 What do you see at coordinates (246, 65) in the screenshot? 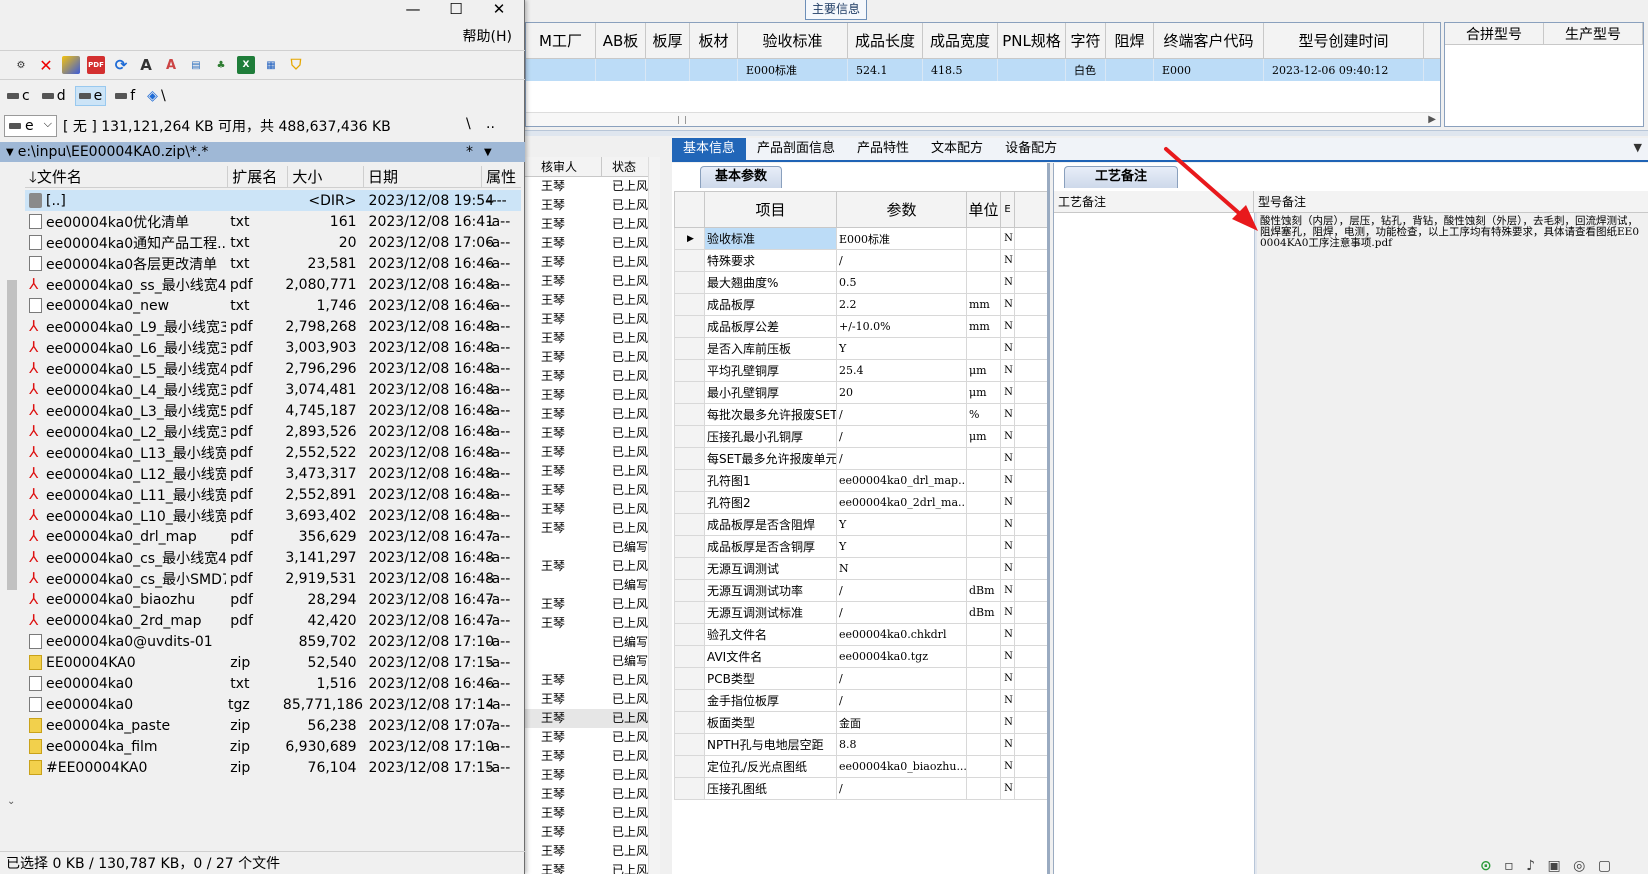
I see `excel-icon: X` at bounding box center [246, 65].